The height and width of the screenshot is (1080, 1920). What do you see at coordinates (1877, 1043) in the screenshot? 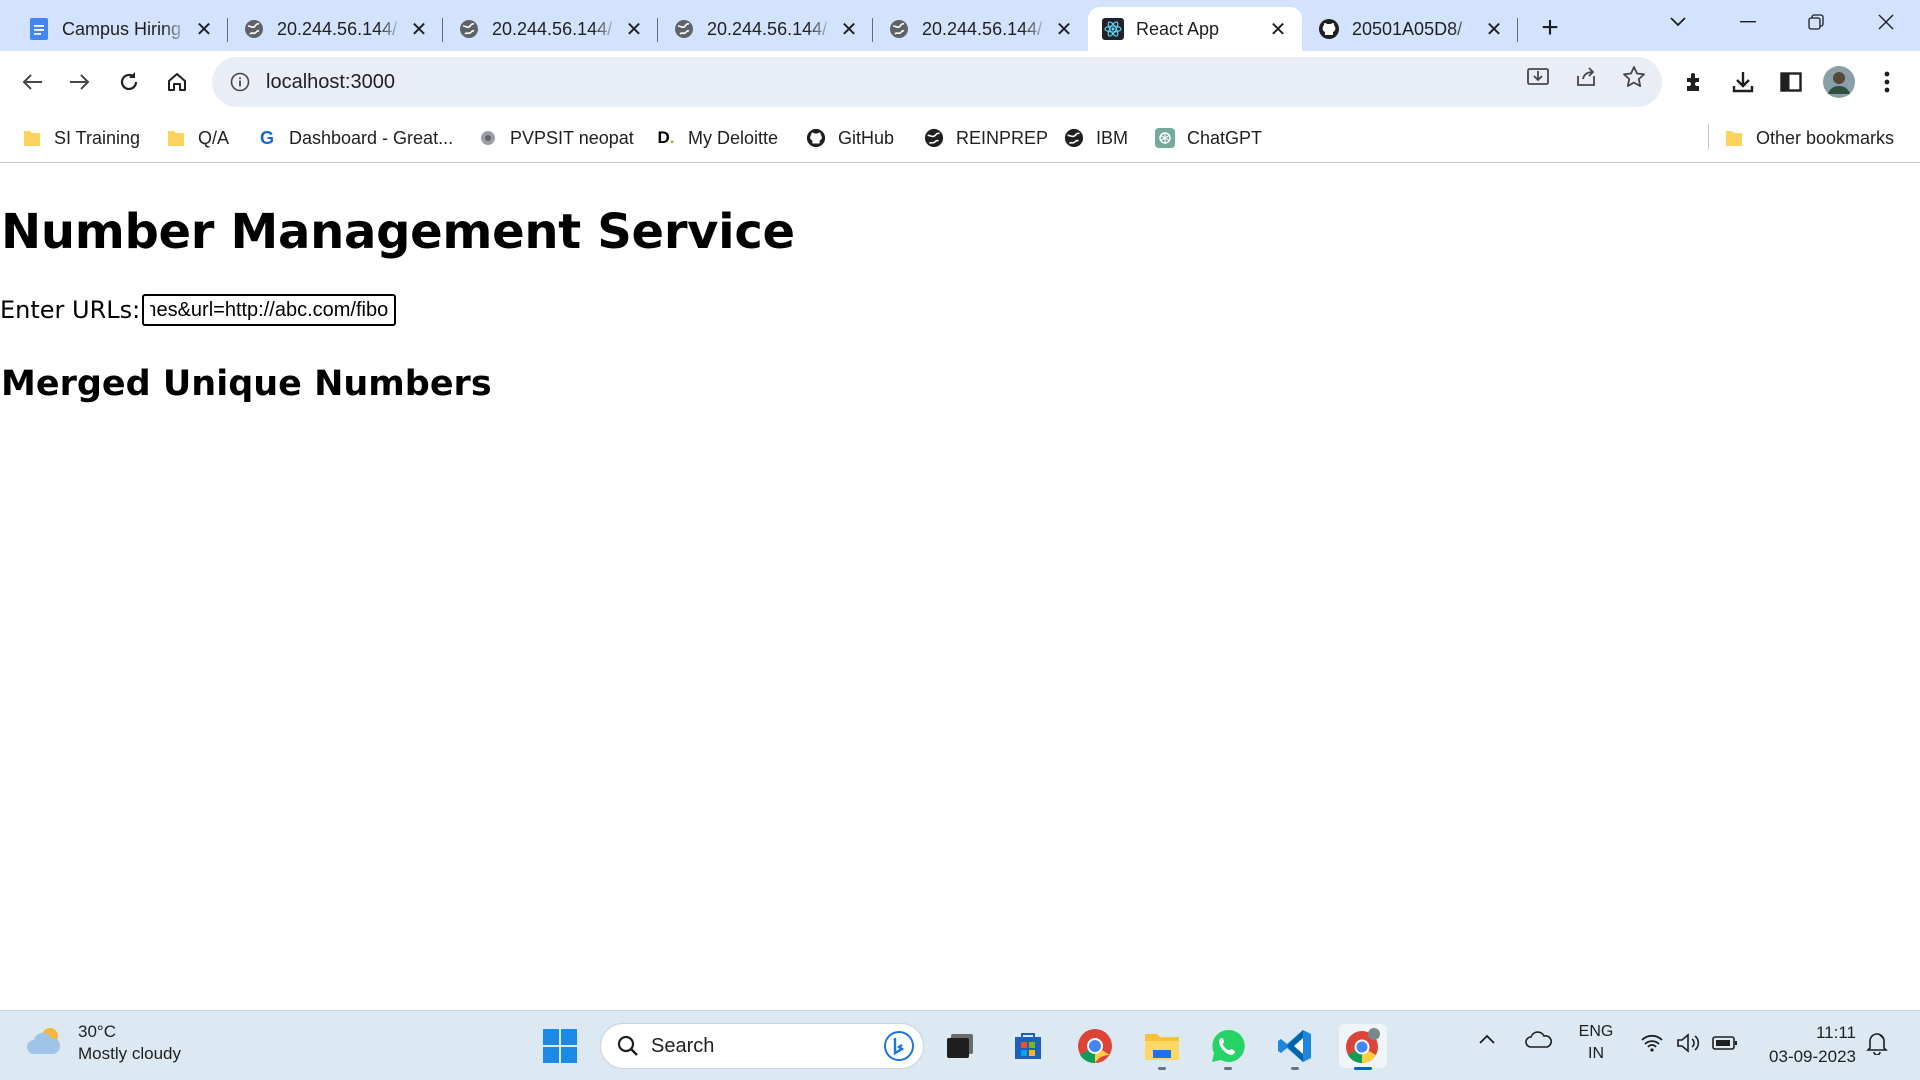
I see `notification-bell-icon` at bounding box center [1877, 1043].